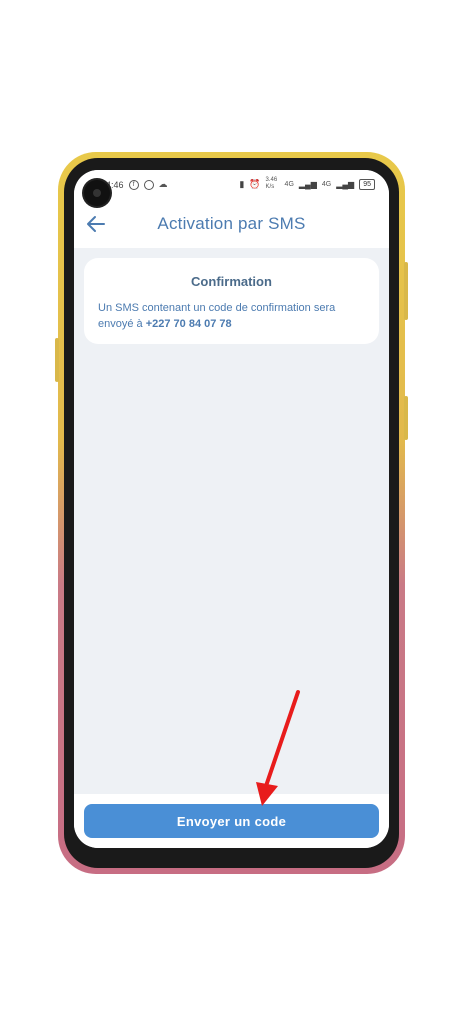 This screenshot has height=1024, width=461. Describe the element at coordinates (231, 185) in the screenshot. I see `status-bar: 4:46 f ☁ ▮ ⏰ 3.46 K/s 4G ▂▄▆ 4G ▂▄▆ 95` at that location.